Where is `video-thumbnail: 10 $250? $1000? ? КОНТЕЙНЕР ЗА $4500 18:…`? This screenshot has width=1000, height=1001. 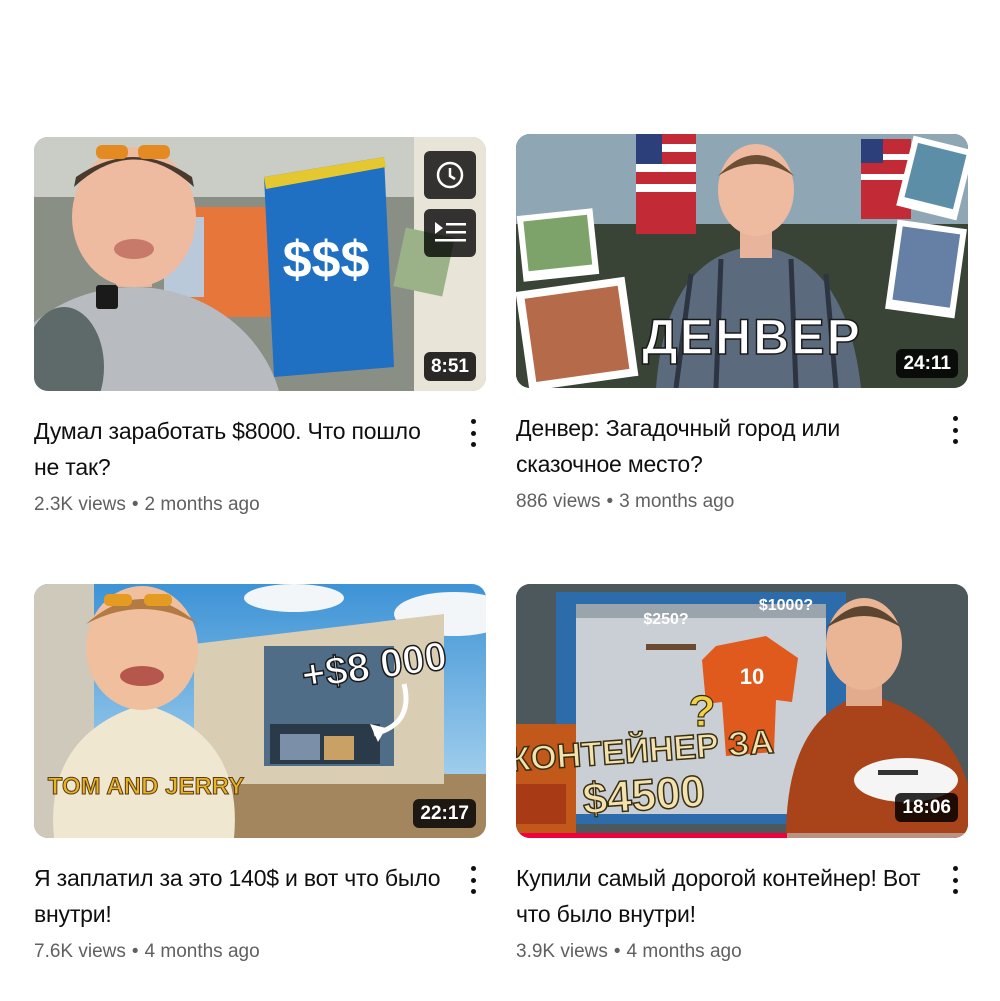 video-thumbnail: 10 $250? $1000? ? КОНТЕЙНЕР ЗА $4500 18:… is located at coordinates (742, 711).